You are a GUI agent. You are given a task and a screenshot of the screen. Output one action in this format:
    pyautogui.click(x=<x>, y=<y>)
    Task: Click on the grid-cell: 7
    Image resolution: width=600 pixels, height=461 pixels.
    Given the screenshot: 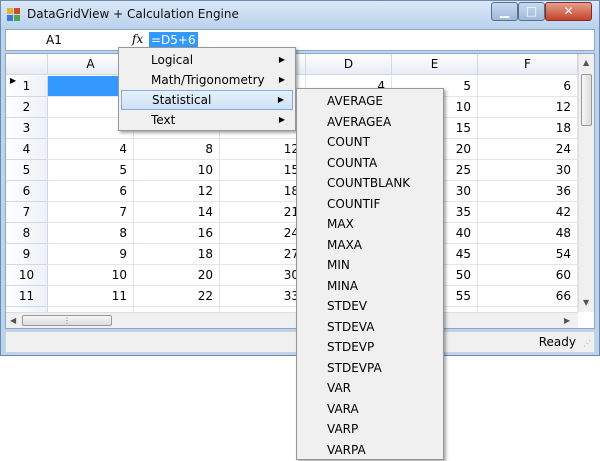 What is the action you would take?
    pyautogui.click(x=91, y=212)
    